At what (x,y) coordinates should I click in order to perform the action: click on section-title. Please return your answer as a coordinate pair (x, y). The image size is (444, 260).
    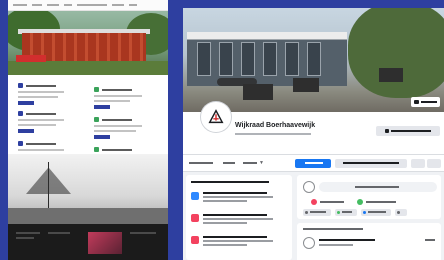
    Looking at the image, I should click on (230, 182).